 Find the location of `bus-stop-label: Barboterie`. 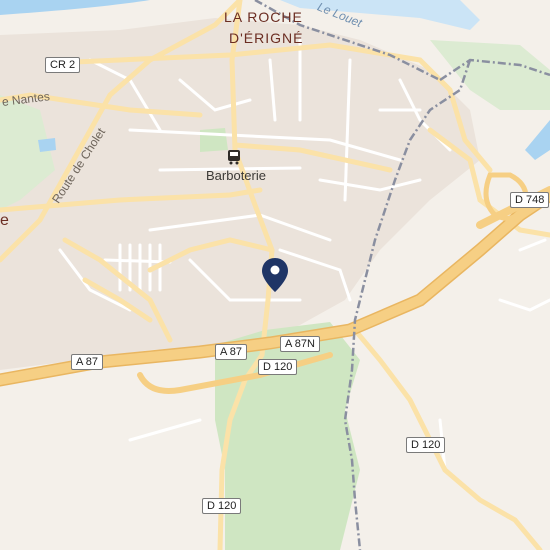

bus-stop-label: Barboterie is located at coordinates (236, 175).